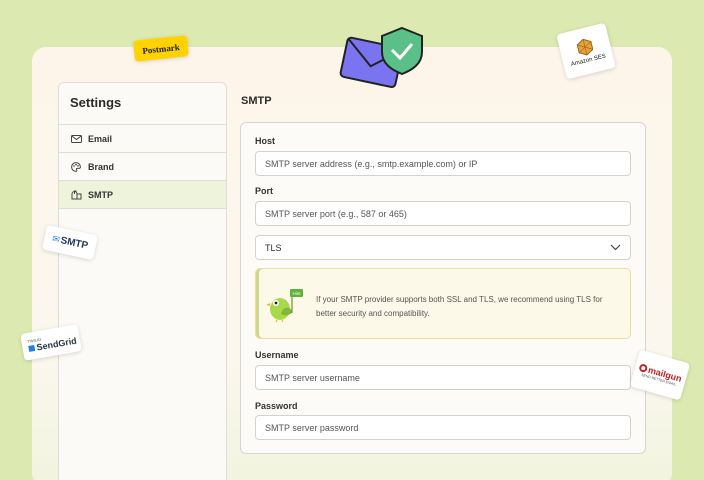 The height and width of the screenshot is (480, 704). What do you see at coordinates (265, 141) in the screenshot?
I see `host-label: Host` at bounding box center [265, 141].